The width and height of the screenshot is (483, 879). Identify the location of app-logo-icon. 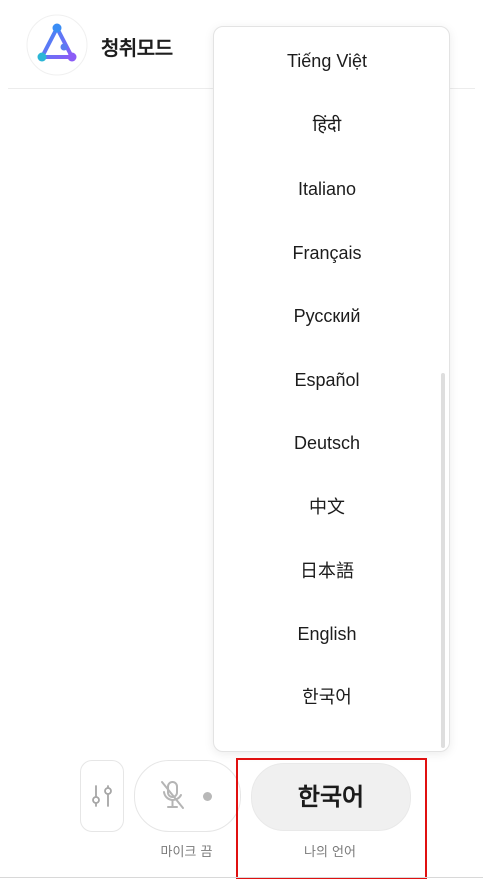
(57, 45).